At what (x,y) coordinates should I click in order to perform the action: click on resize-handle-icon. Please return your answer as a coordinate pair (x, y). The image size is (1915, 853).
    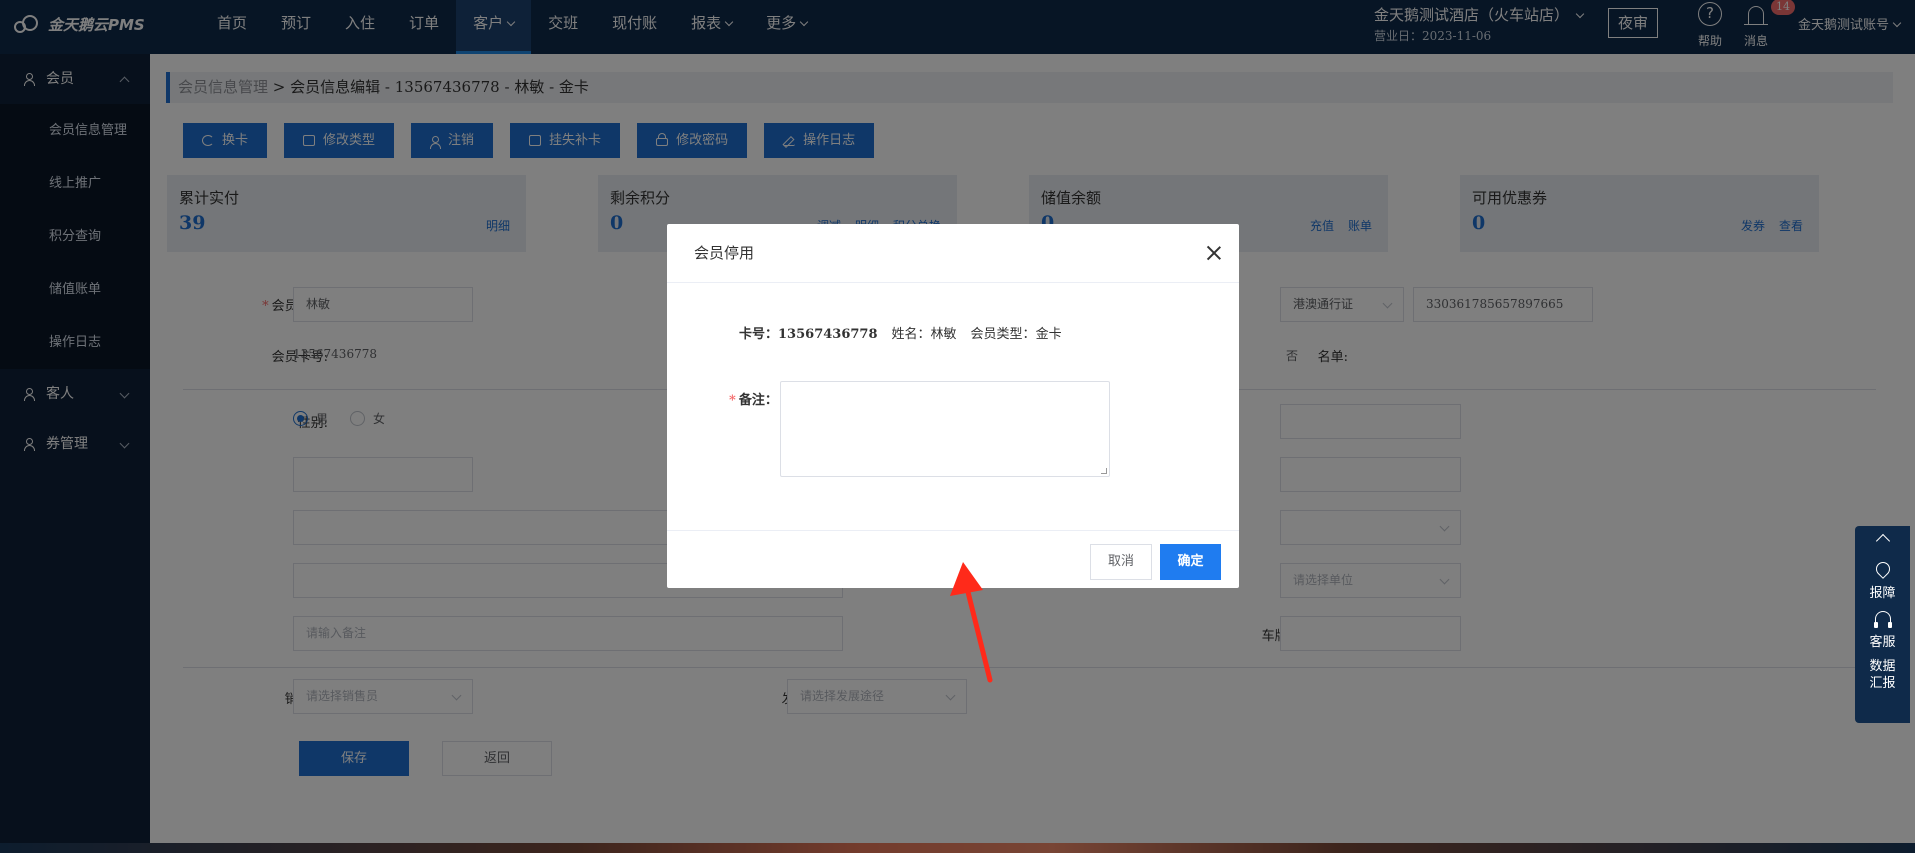
    Looking at the image, I should click on (1104, 471).